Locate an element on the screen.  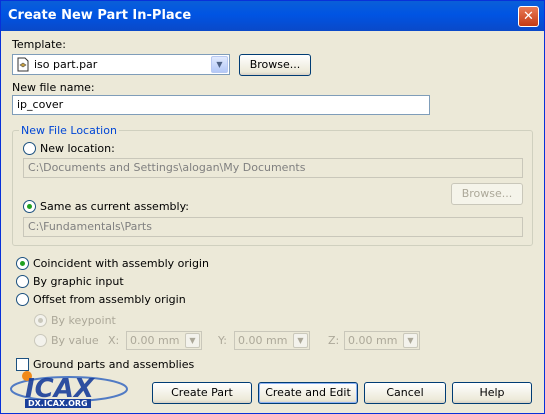
z-label: Z: is located at coordinates (334, 340).